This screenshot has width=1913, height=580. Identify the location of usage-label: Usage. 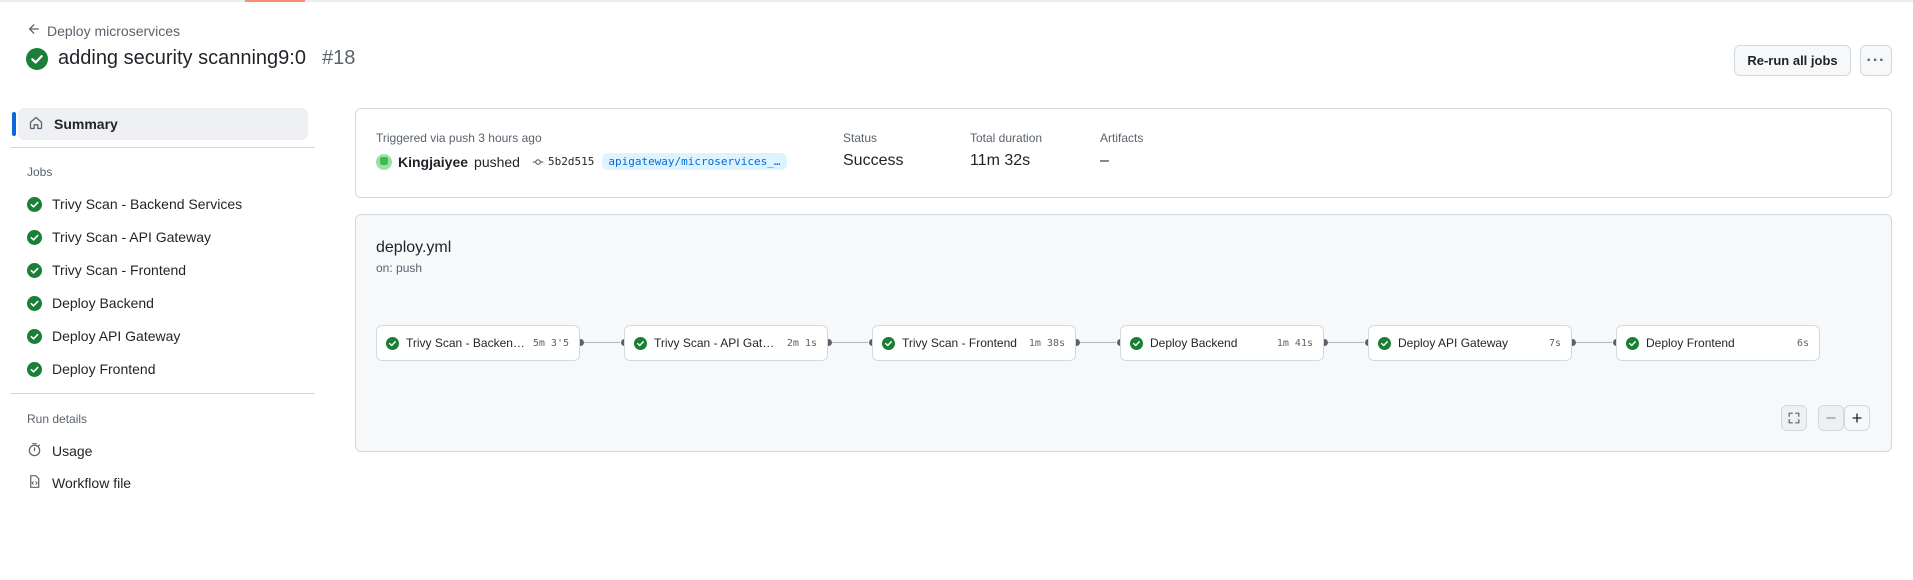
(72, 451).